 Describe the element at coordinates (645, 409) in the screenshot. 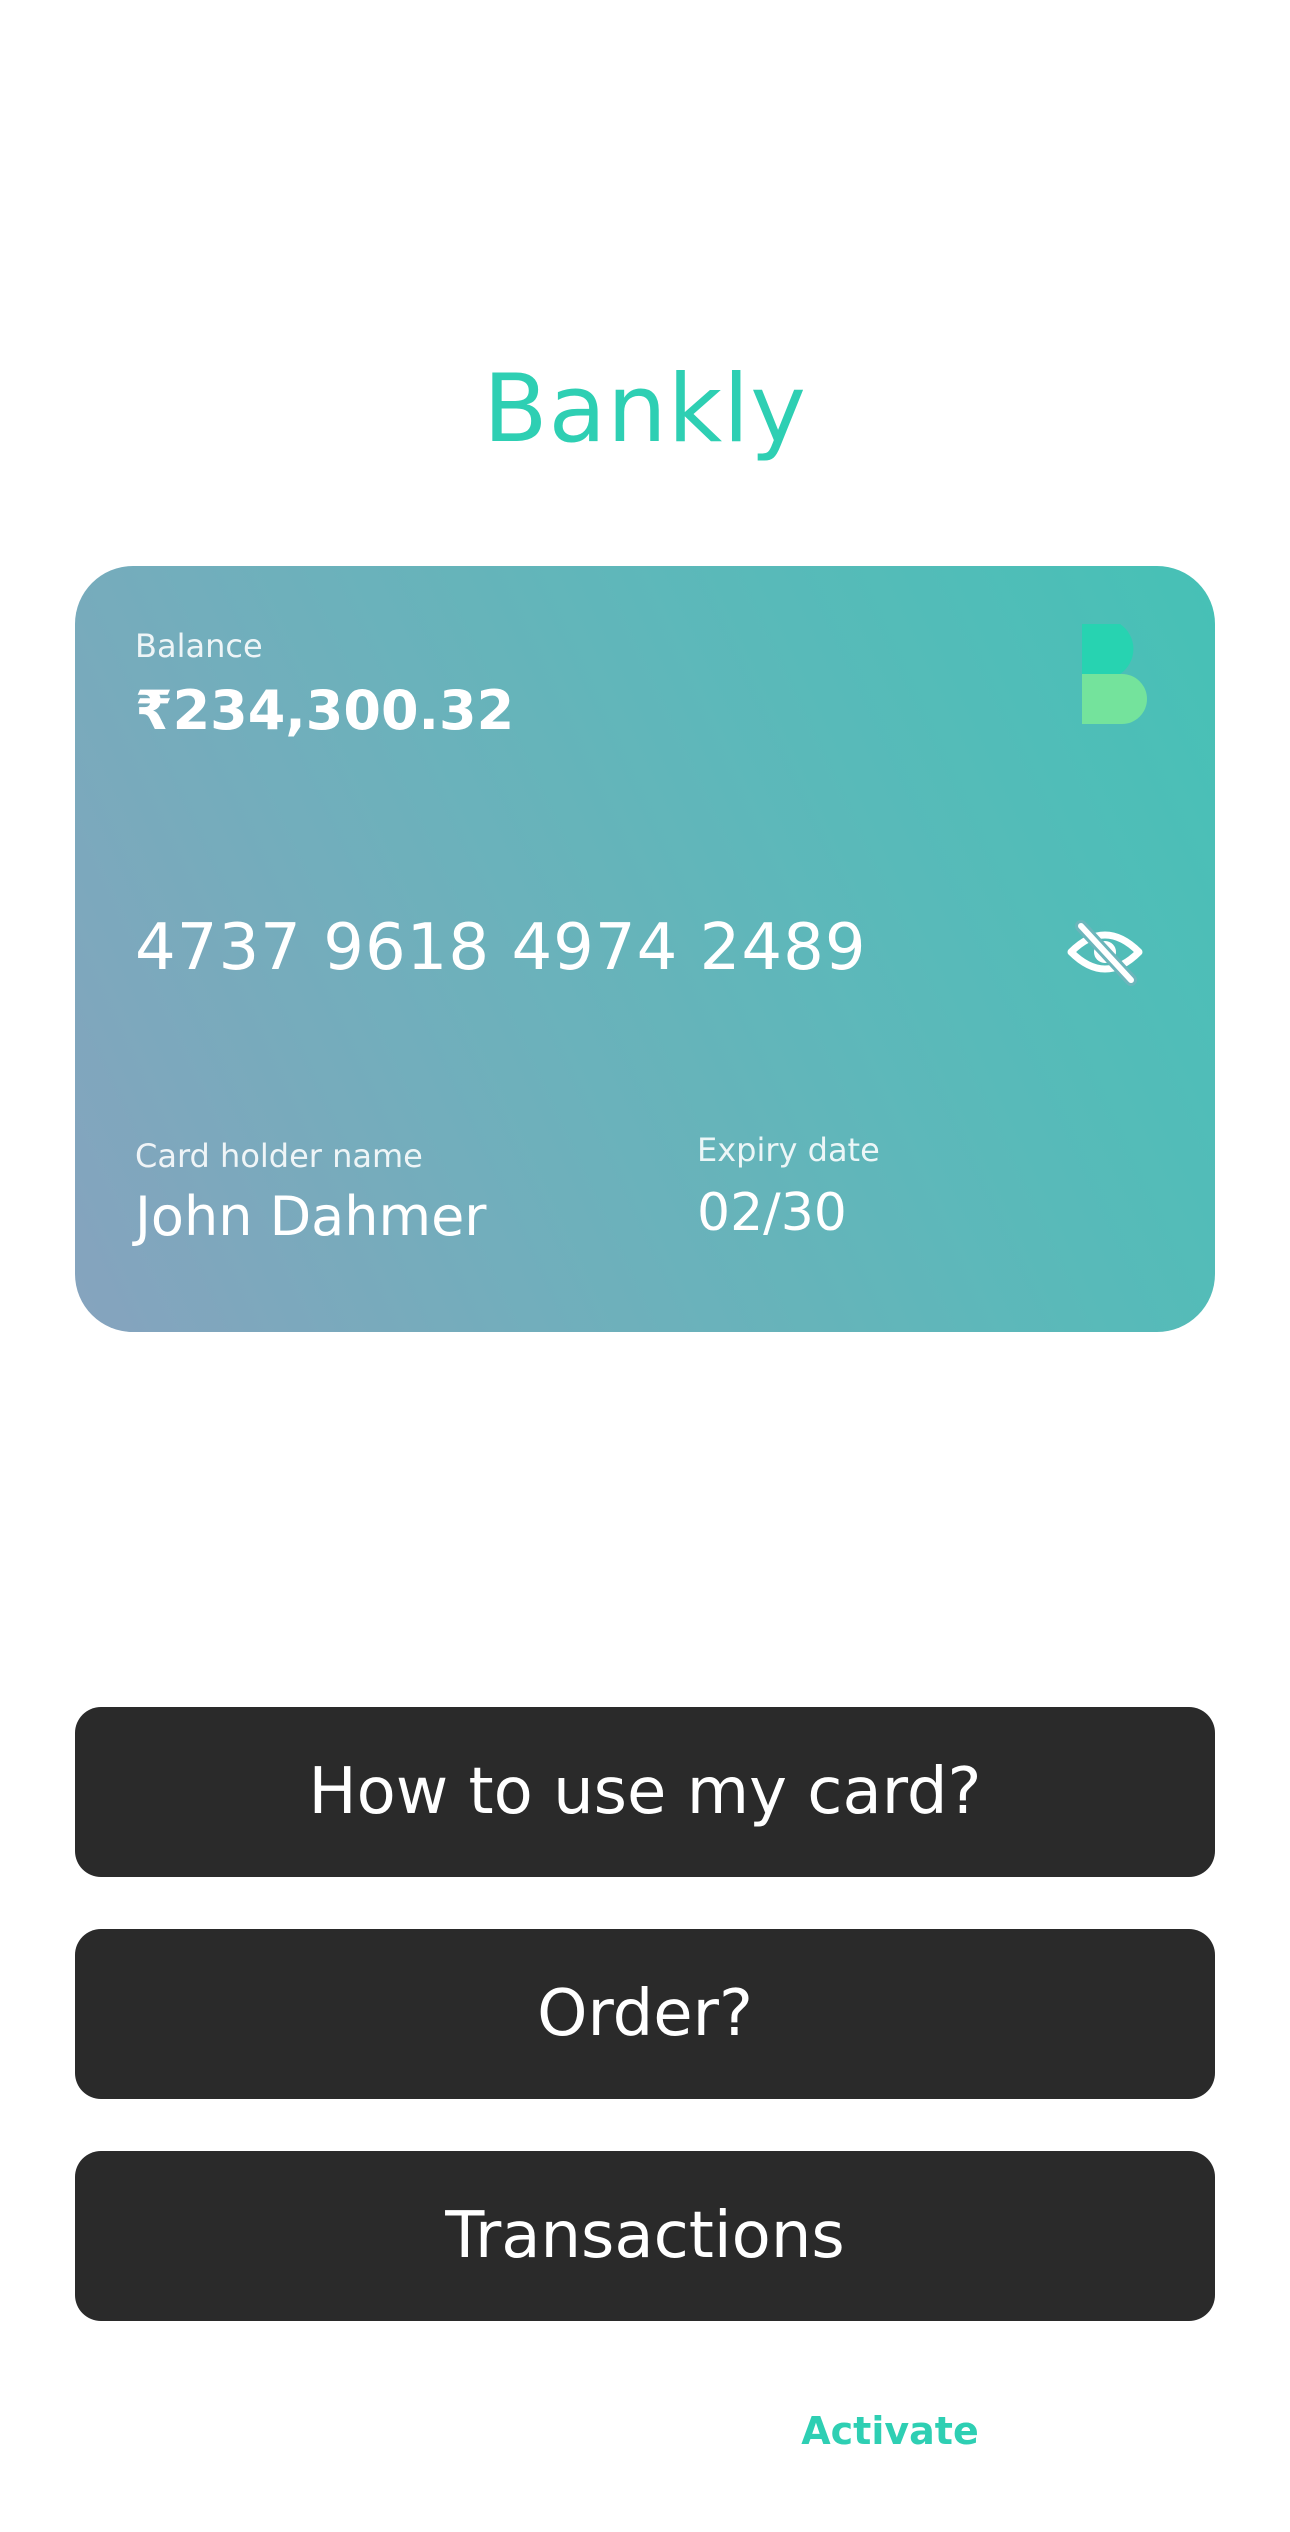

I see `app-title: Bankly` at that location.